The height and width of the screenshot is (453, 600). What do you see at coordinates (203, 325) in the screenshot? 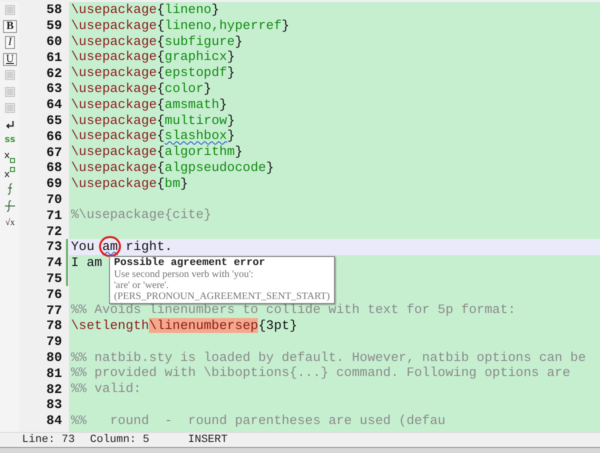
I see `highlighted-command: \linenumbersep` at bounding box center [203, 325].